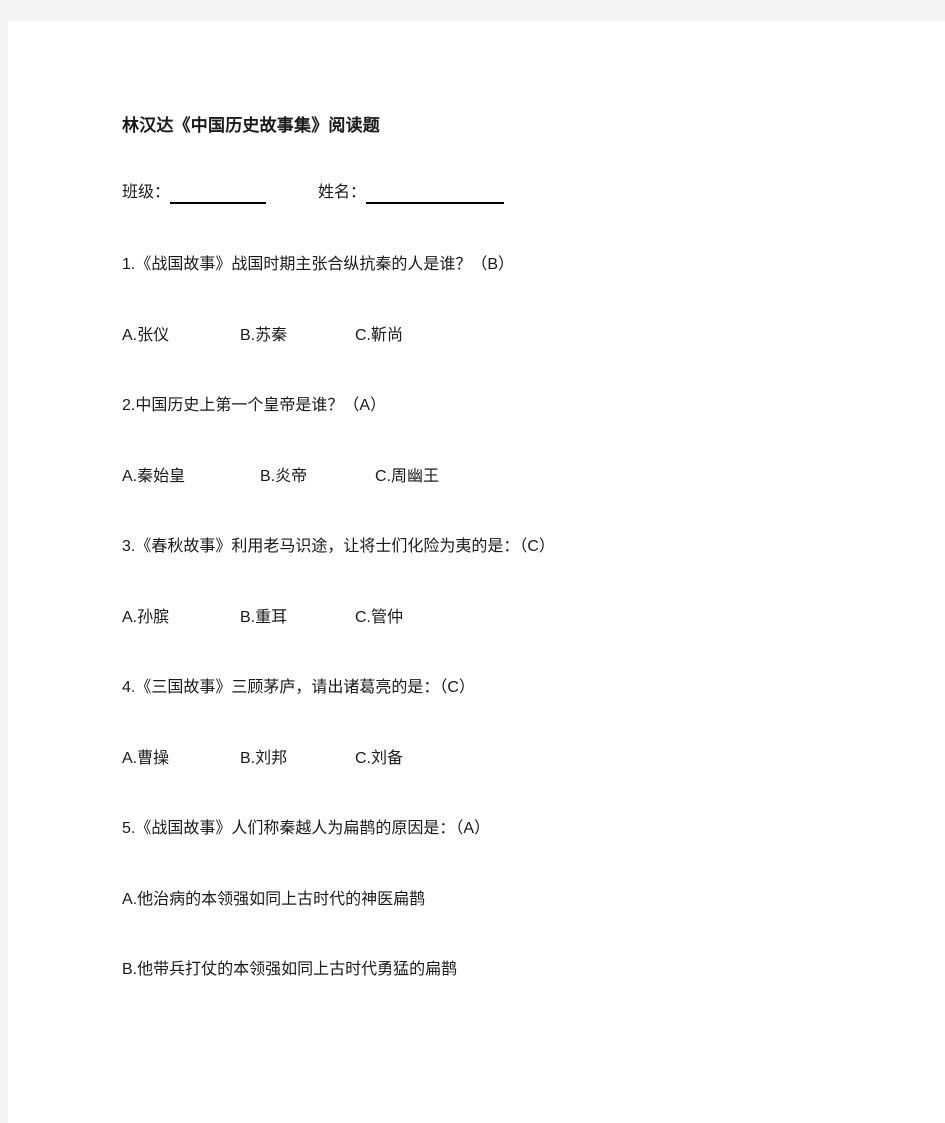 This screenshot has width=945, height=1123. What do you see at coordinates (218, 193) in the screenshot?
I see `class-input-blank` at bounding box center [218, 193].